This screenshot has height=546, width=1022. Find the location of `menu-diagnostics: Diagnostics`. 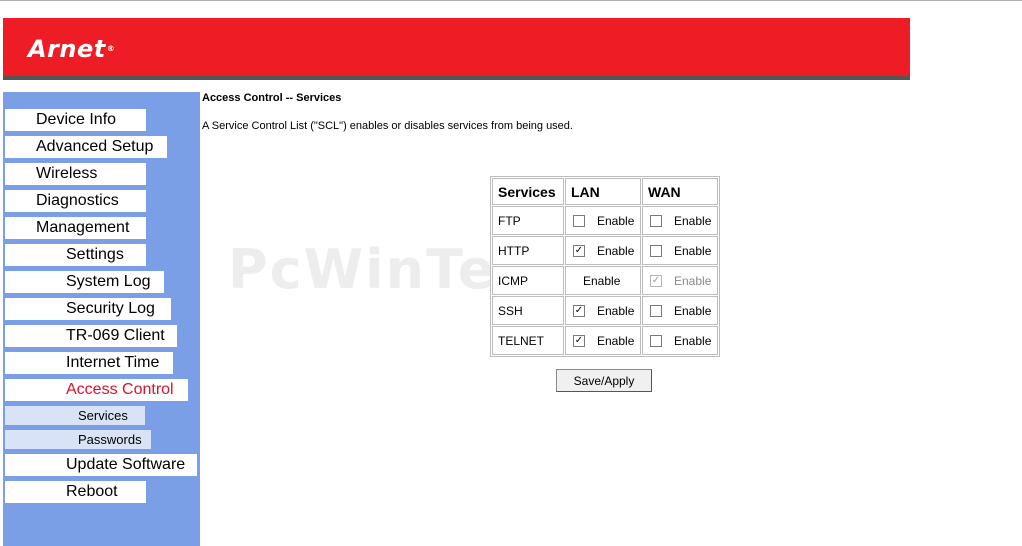

menu-diagnostics: Diagnostics is located at coordinates (75, 201).